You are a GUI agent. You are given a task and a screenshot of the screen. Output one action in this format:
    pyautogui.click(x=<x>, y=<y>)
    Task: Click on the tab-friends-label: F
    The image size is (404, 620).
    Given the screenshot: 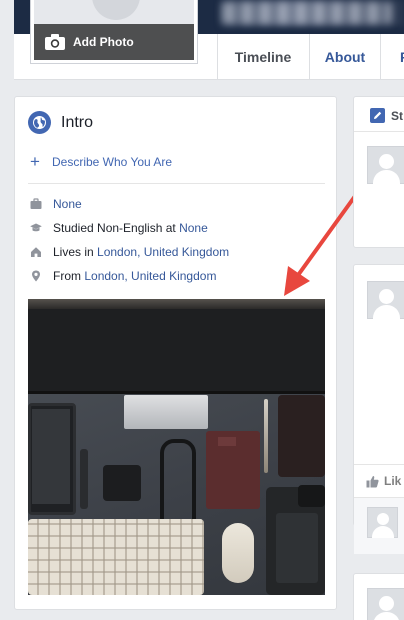 What is the action you would take?
    pyautogui.click(x=402, y=57)
    